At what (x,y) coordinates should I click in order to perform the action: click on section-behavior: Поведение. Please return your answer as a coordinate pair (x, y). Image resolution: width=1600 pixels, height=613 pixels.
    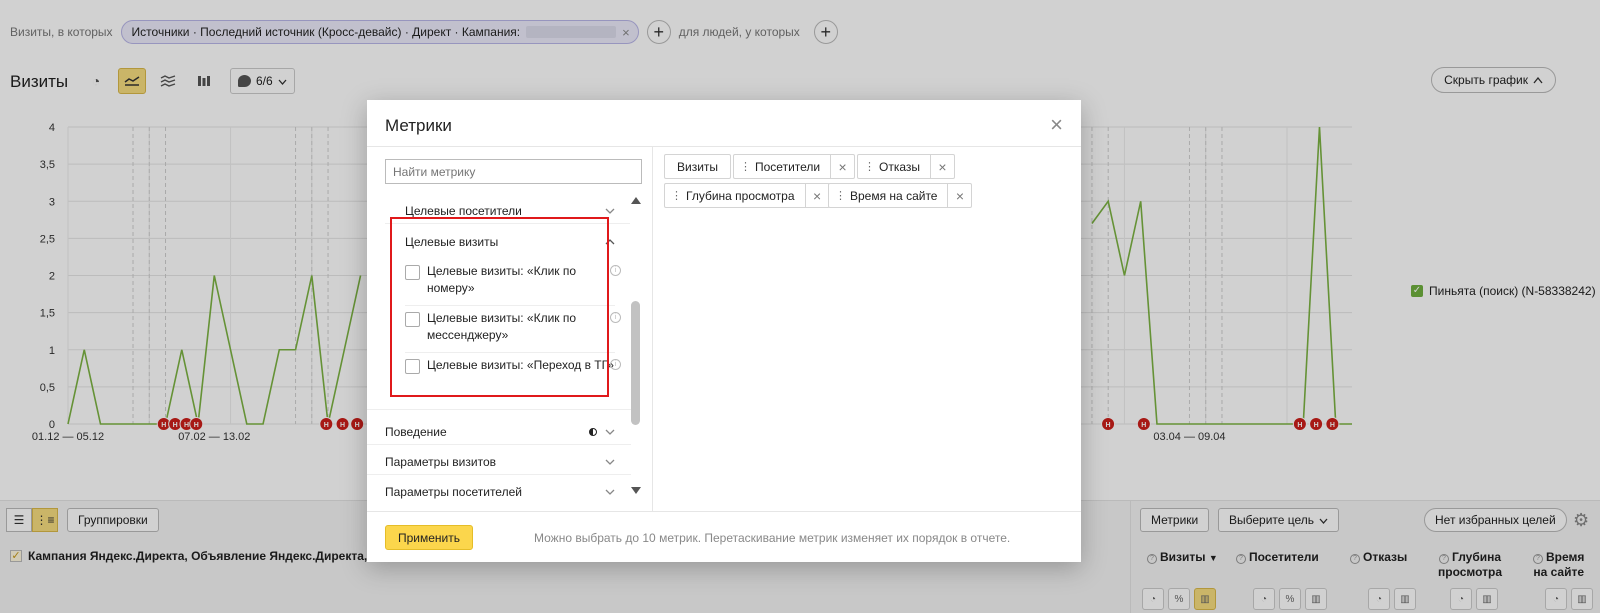
    Looking at the image, I should click on (500, 432).